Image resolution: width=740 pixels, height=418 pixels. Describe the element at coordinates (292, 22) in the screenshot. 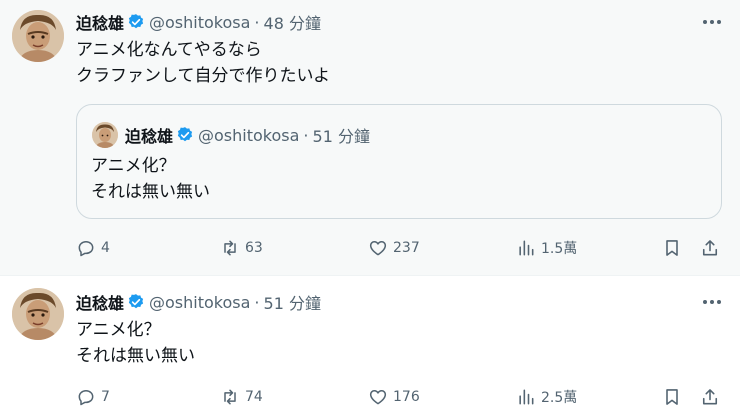

I see `tweet-timestamp: 48 分鐘` at that location.